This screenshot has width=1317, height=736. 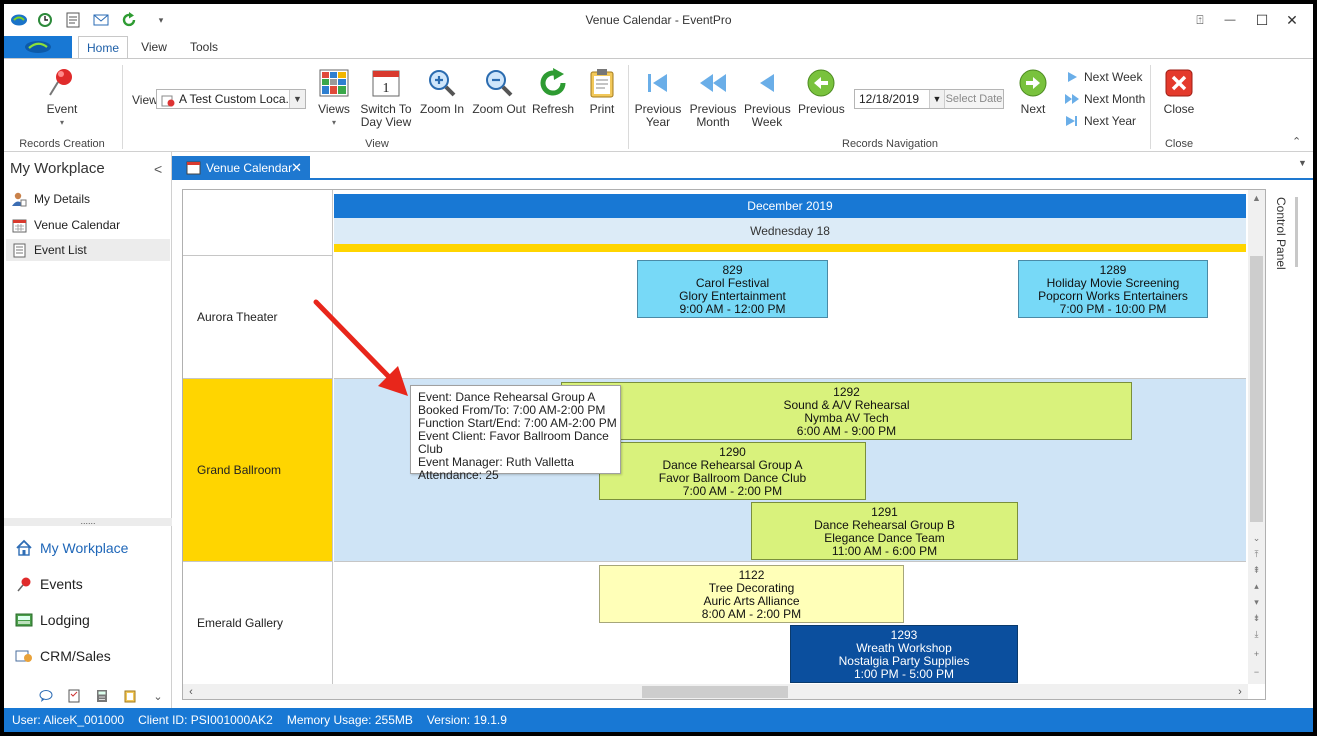 I want to click on event-time: 7:00 AM - 2:00 PM, so click(x=732, y=491).